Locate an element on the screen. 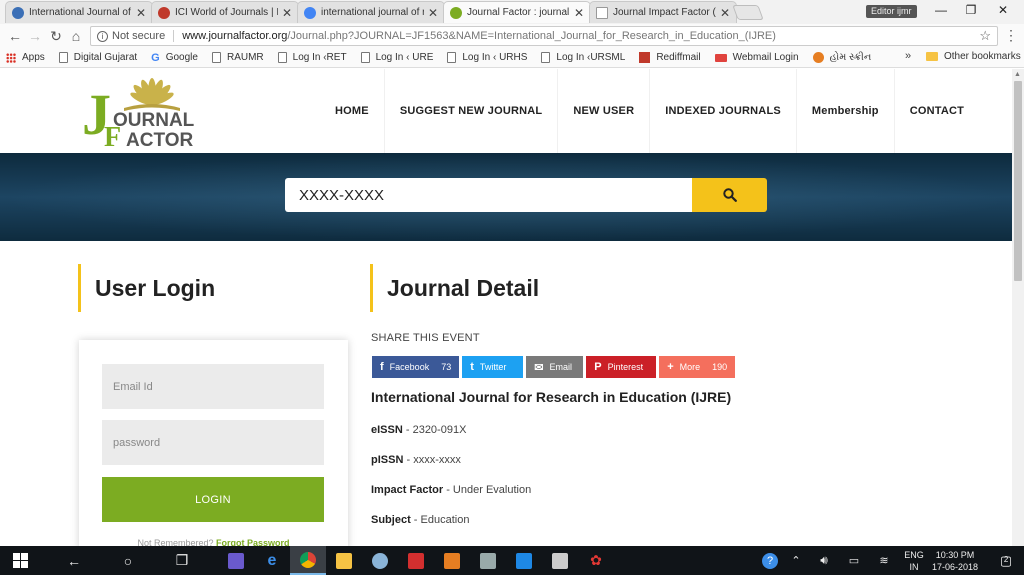 The image size is (1024, 575). bookmark-item: Log In ‹ URHS is located at coordinates (487, 57).